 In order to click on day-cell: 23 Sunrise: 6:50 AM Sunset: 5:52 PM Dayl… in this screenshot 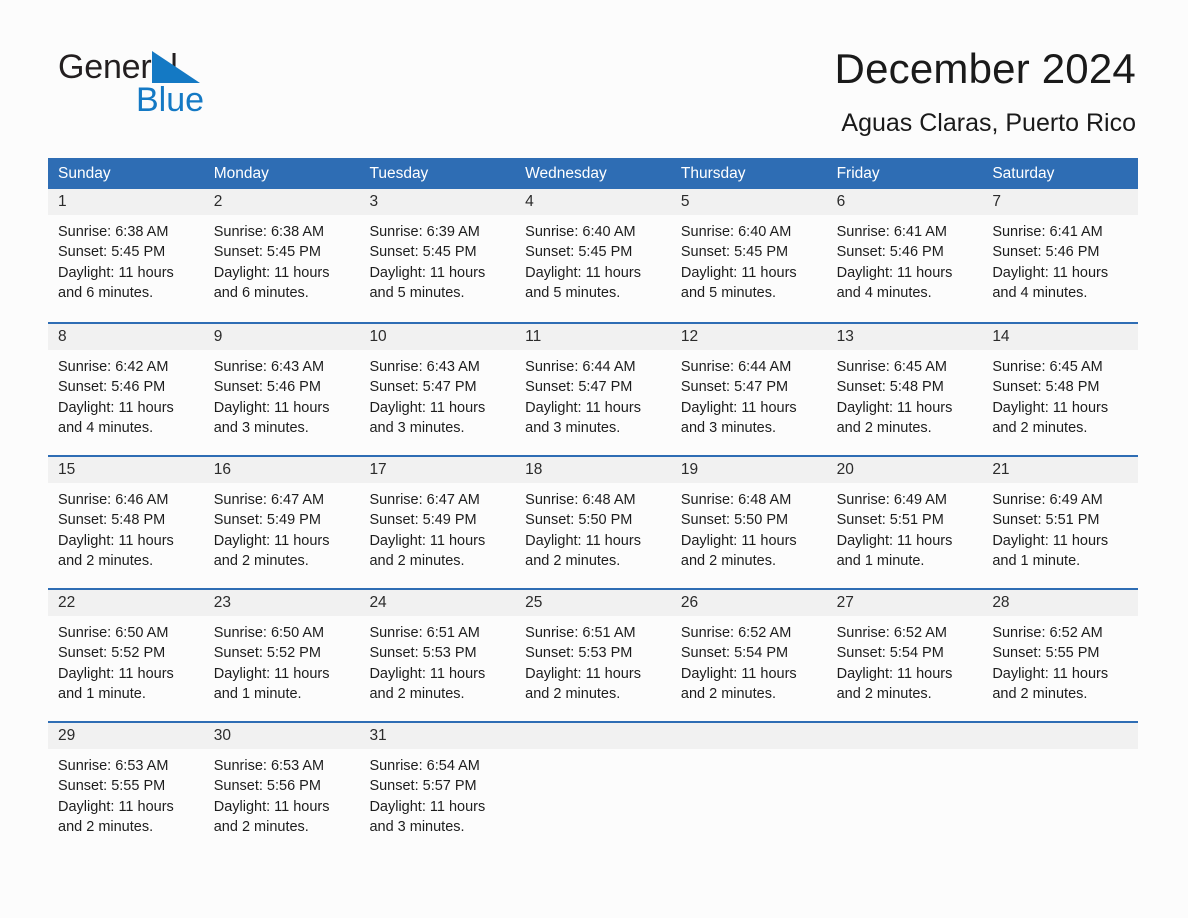, I will do `click(281, 655)`.